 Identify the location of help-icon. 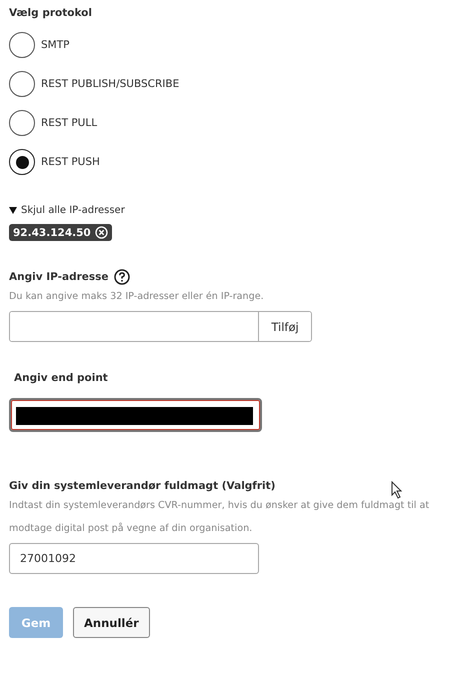
(122, 277).